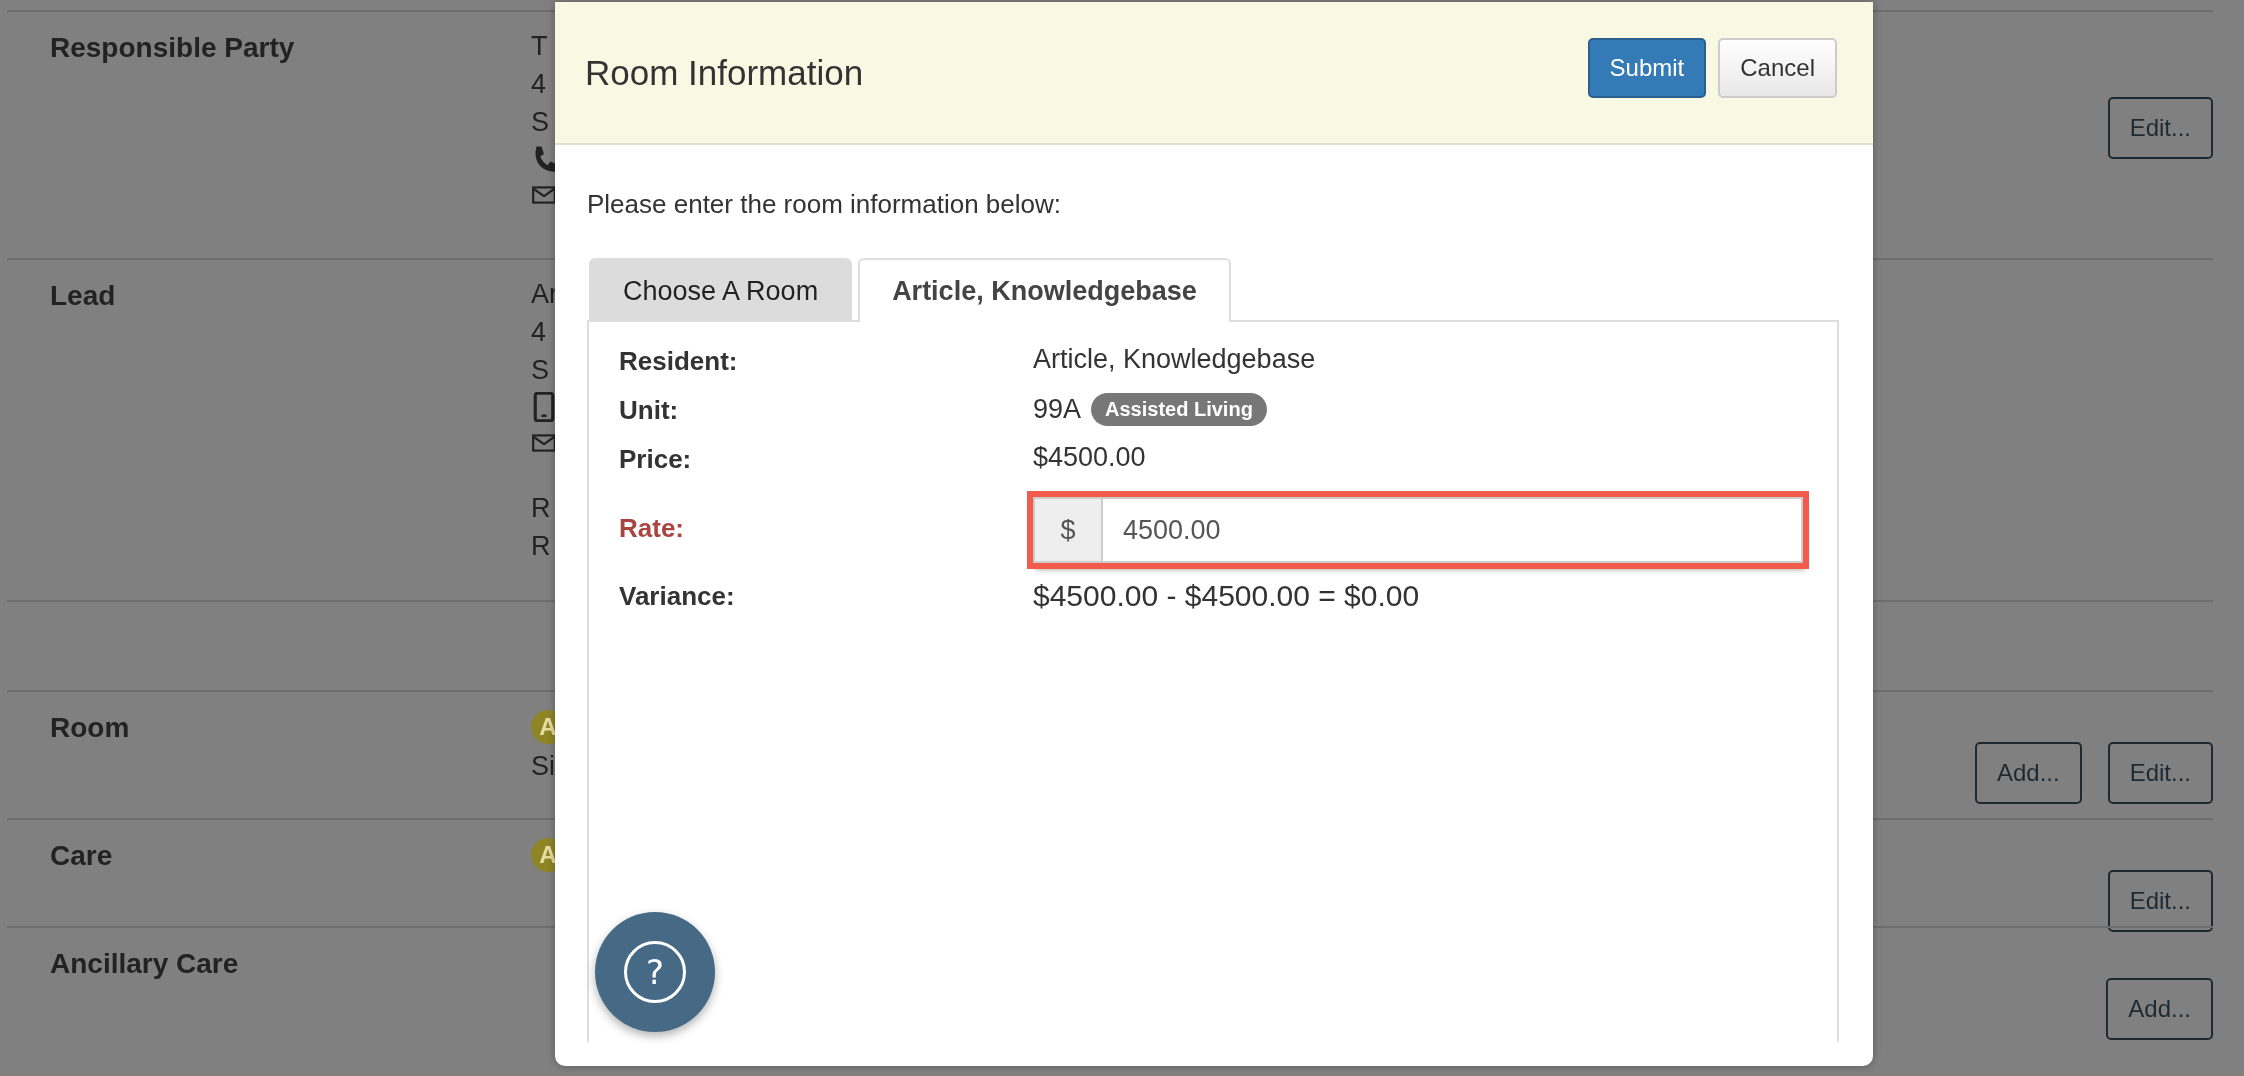  I want to click on field-label: Price:, so click(656, 459).